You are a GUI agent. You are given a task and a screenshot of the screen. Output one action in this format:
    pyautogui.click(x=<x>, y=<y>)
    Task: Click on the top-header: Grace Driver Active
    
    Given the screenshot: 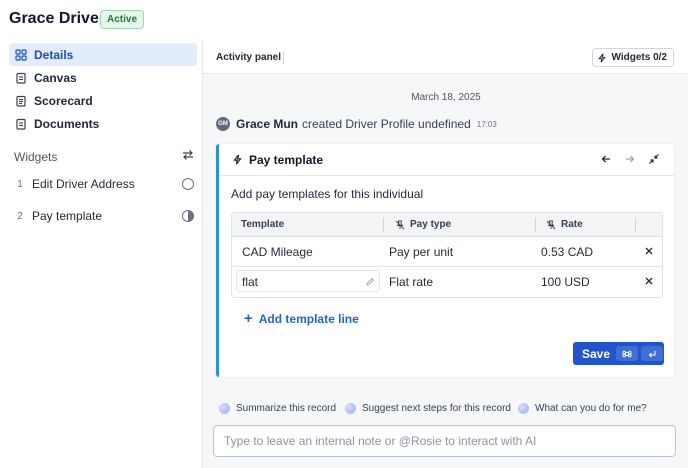 What is the action you would take?
    pyautogui.click(x=344, y=20)
    